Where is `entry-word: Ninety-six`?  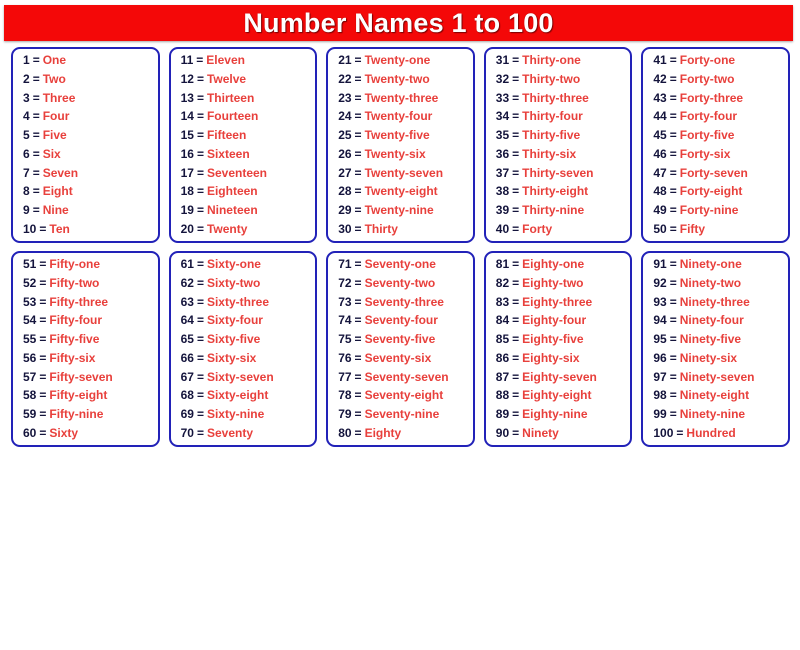 entry-word: Ninety-six is located at coordinates (708, 357).